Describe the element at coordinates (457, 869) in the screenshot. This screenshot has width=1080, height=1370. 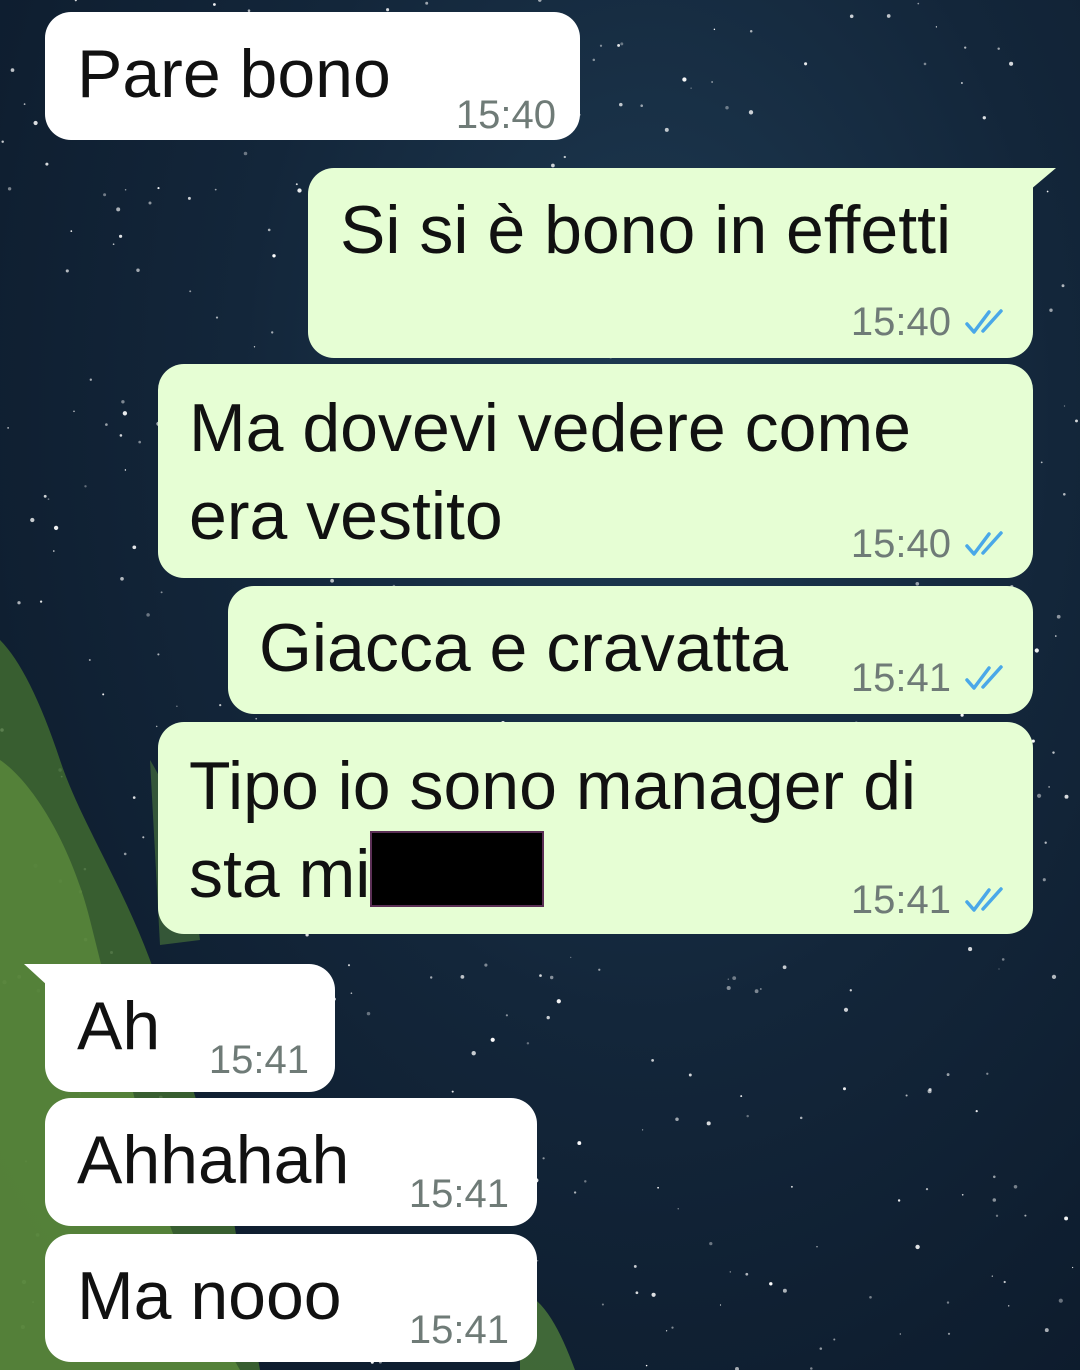
I see `redaction-box` at that location.